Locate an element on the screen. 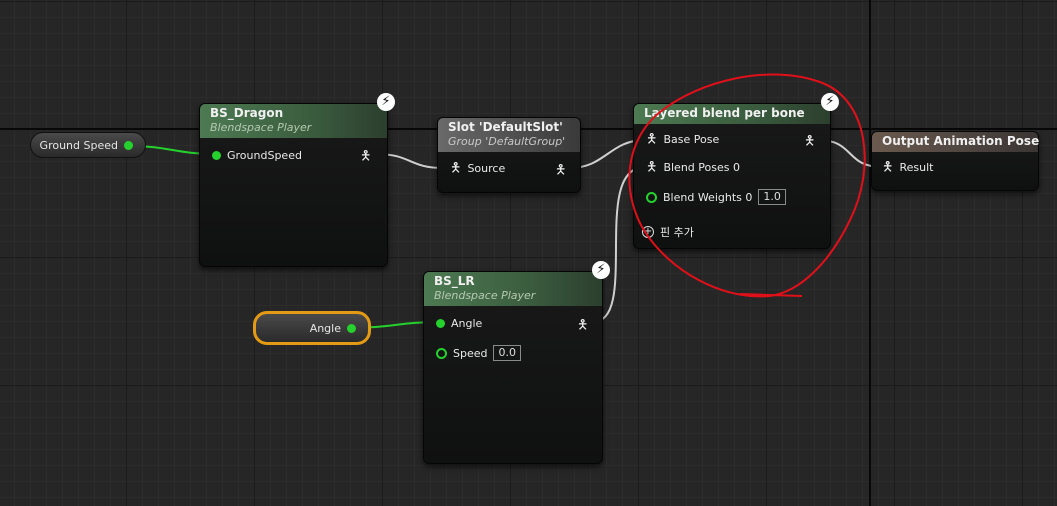 The image size is (1057, 506). angle-label: Angle is located at coordinates (325, 328).